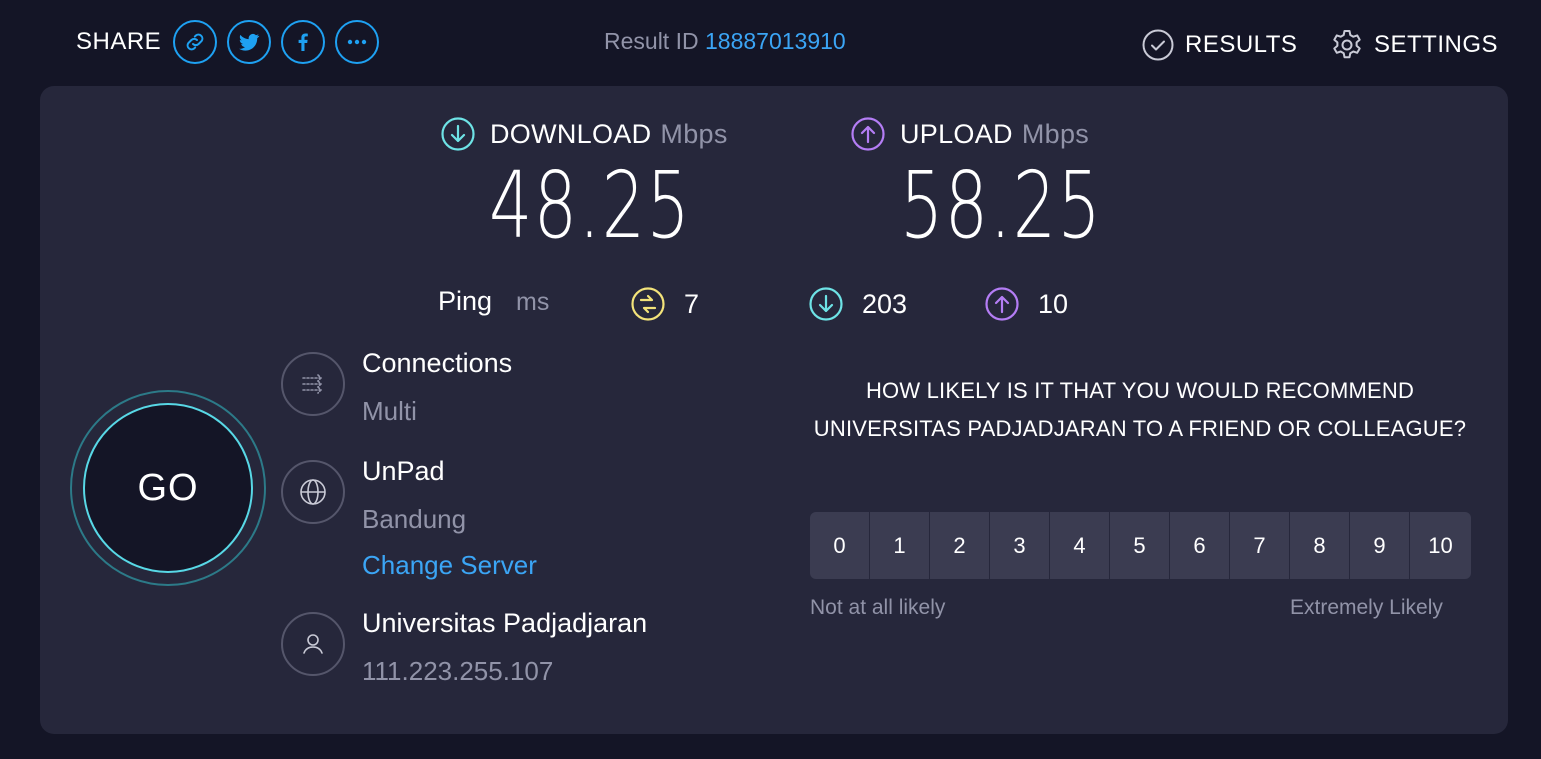 Image resolution: width=1541 pixels, height=759 pixels. I want to click on download-unit: Mbps, so click(694, 133).